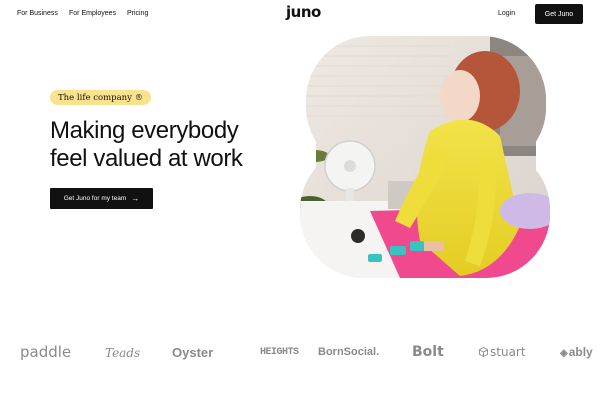 This screenshot has height=394, width=600. What do you see at coordinates (193, 352) in the screenshot?
I see `oyster-logo: Oyster` at bounding box center [193, 352].